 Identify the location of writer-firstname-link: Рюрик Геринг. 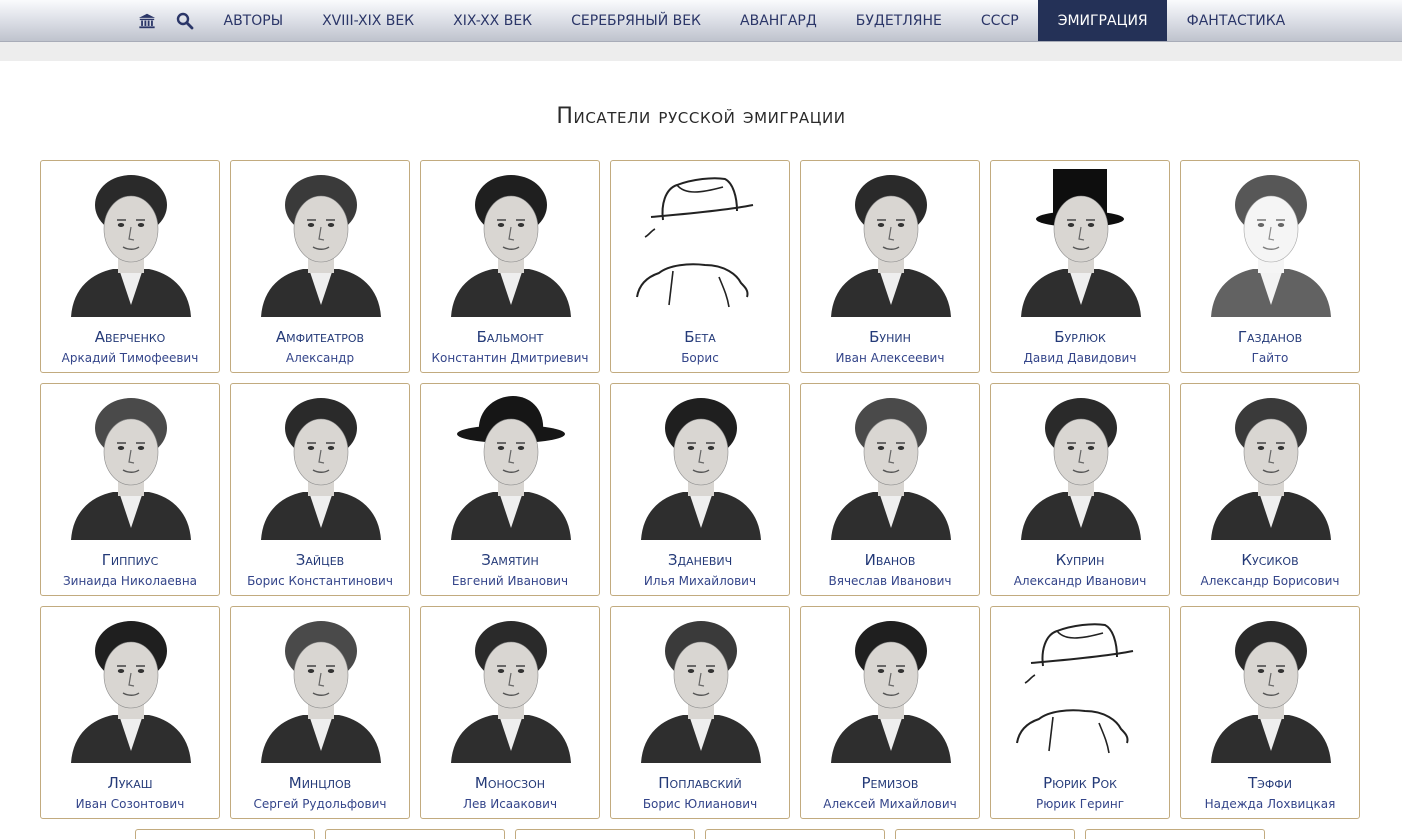
(1080, 804).